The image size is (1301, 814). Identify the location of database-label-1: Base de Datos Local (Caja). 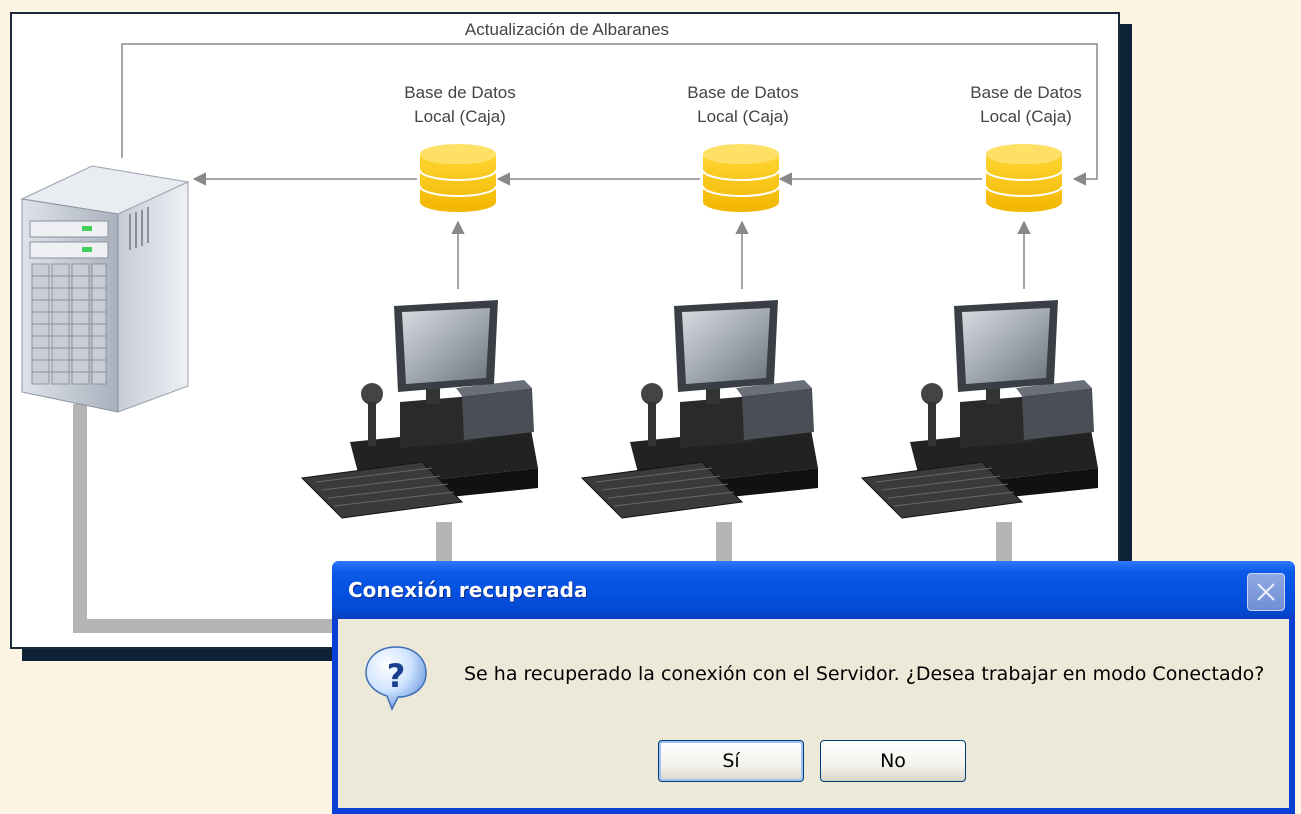
(460, 105).